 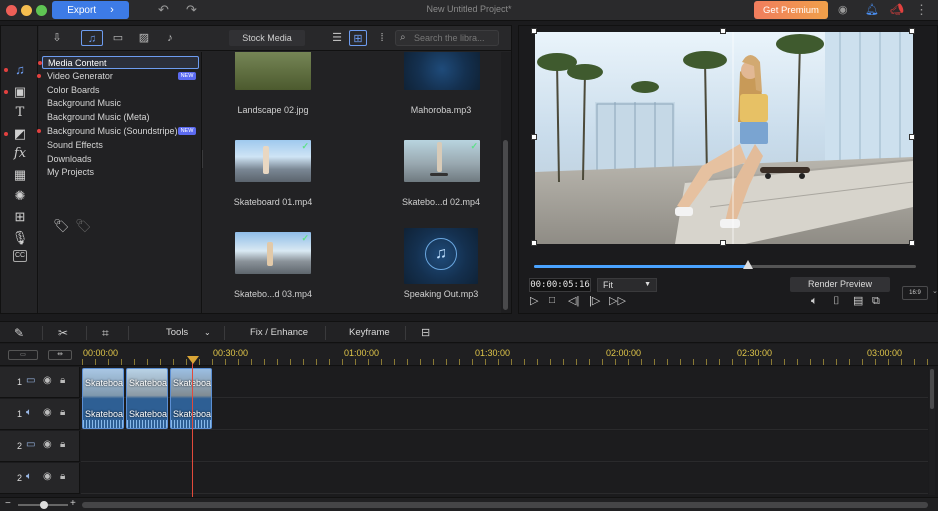 What do you see at coordinates (358, 38) in the screenshot?
I see `grid-view-icon: ⊞` at bounding box center [358, 38].